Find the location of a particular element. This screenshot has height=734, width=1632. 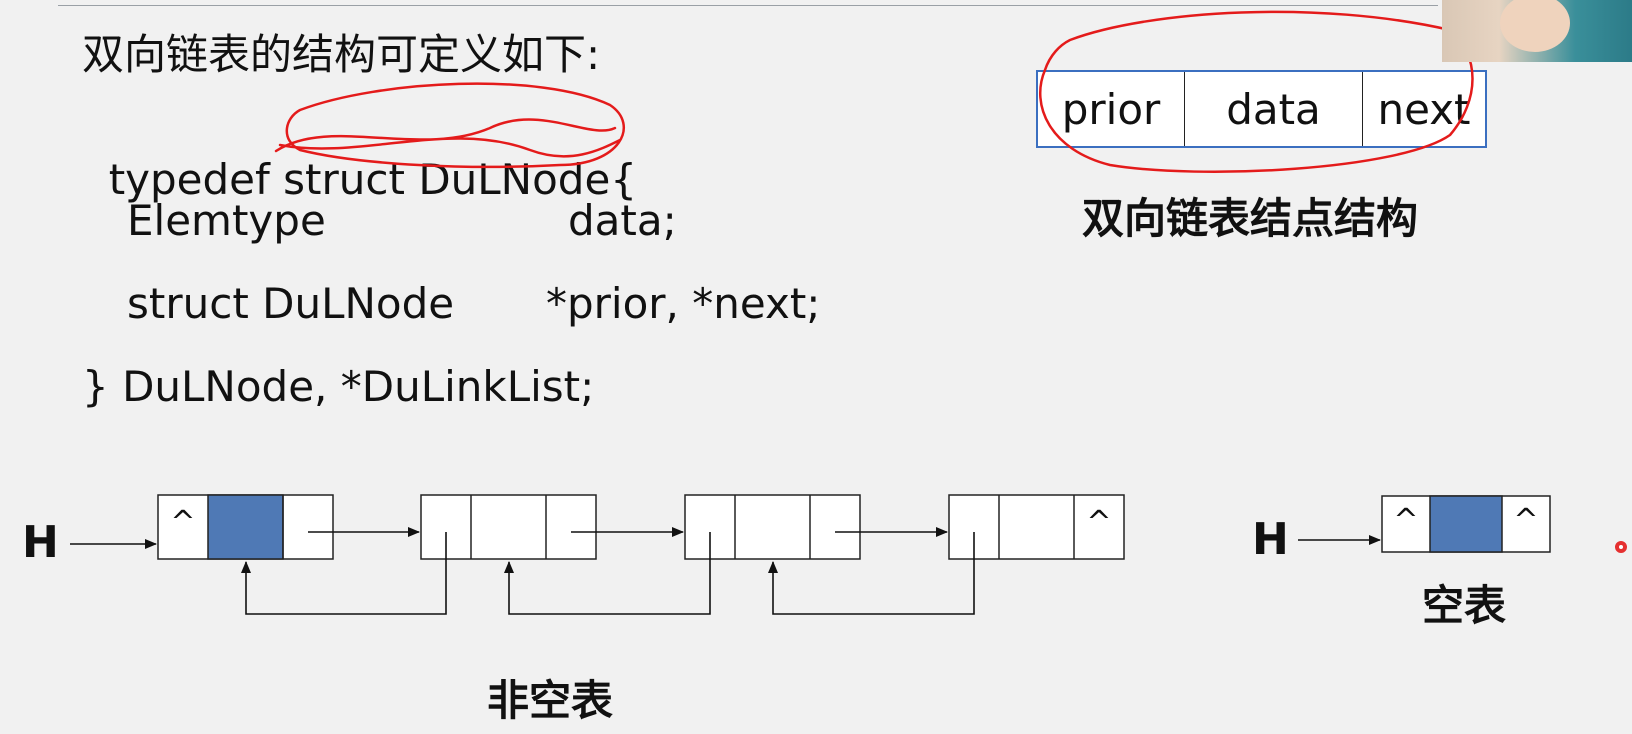

list-node-1: ^ is located at coordinates (245, 527).